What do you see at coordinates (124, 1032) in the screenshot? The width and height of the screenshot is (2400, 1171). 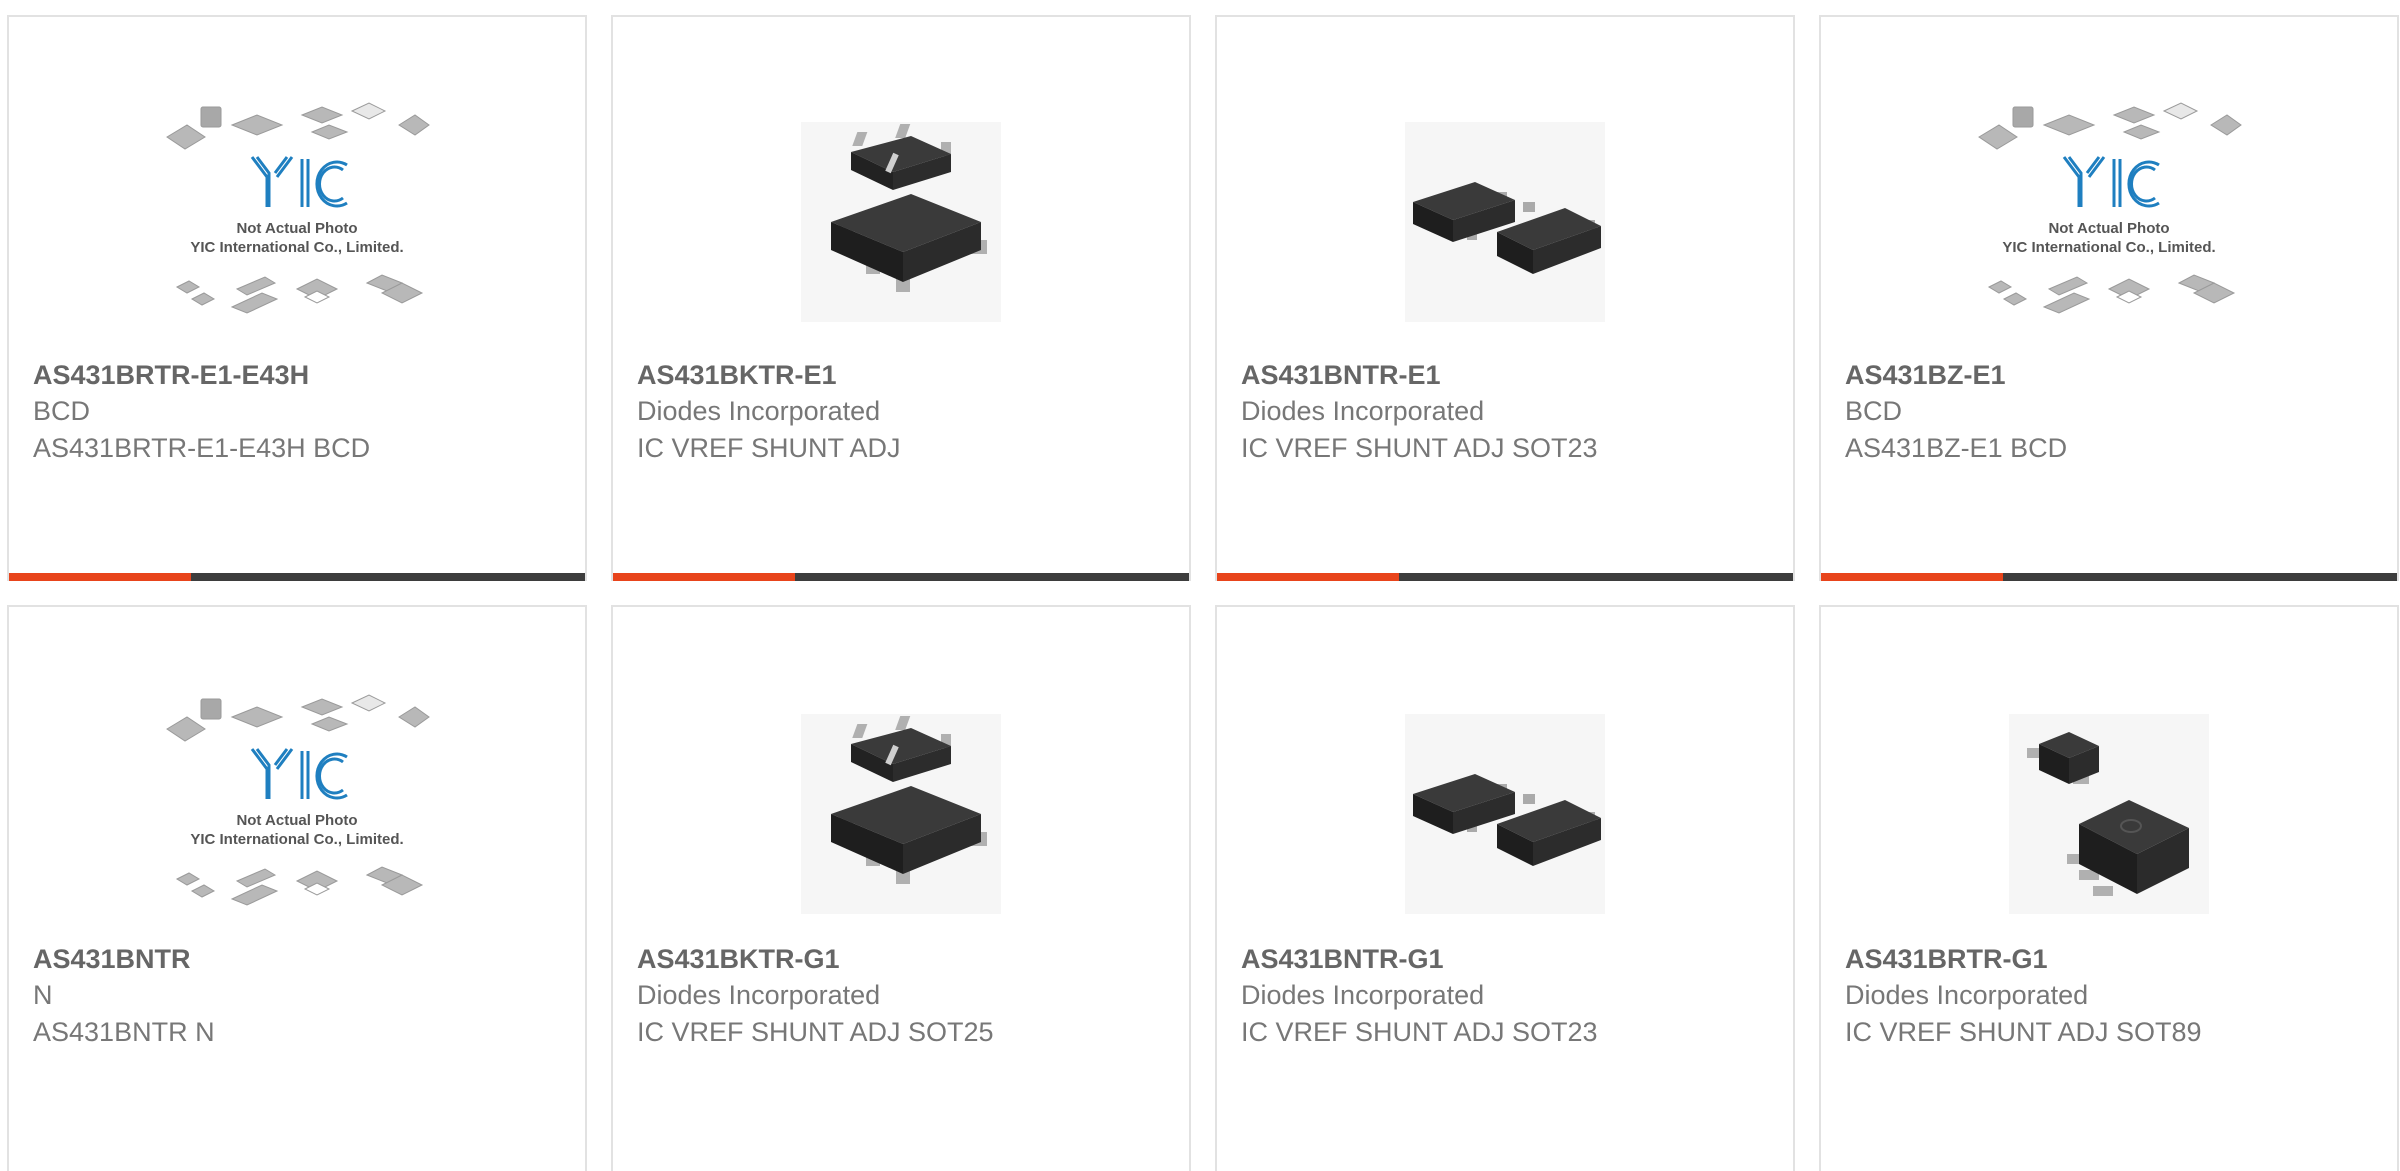 I see `description: AS431BNTR N` at bounding box center [124, 1032].